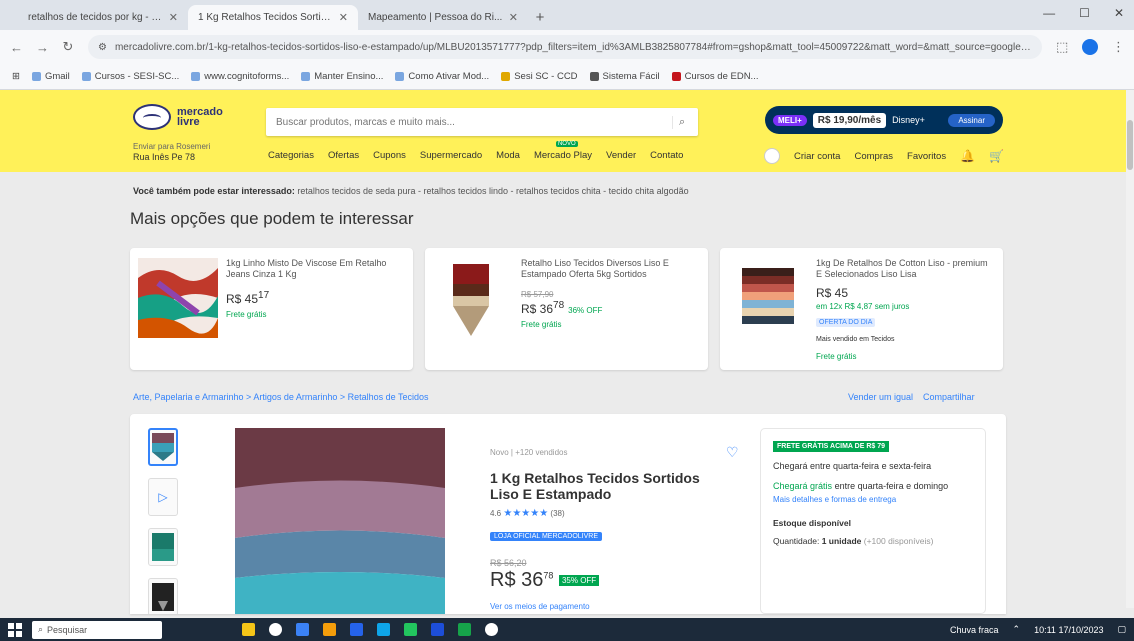 The image size is (1134, 641). What do you see at coordinates (873, 499) in the screenshot?
I see `shipping-details-link: Mais detalhes e formas de entrega` at bounding box center [873, 499].